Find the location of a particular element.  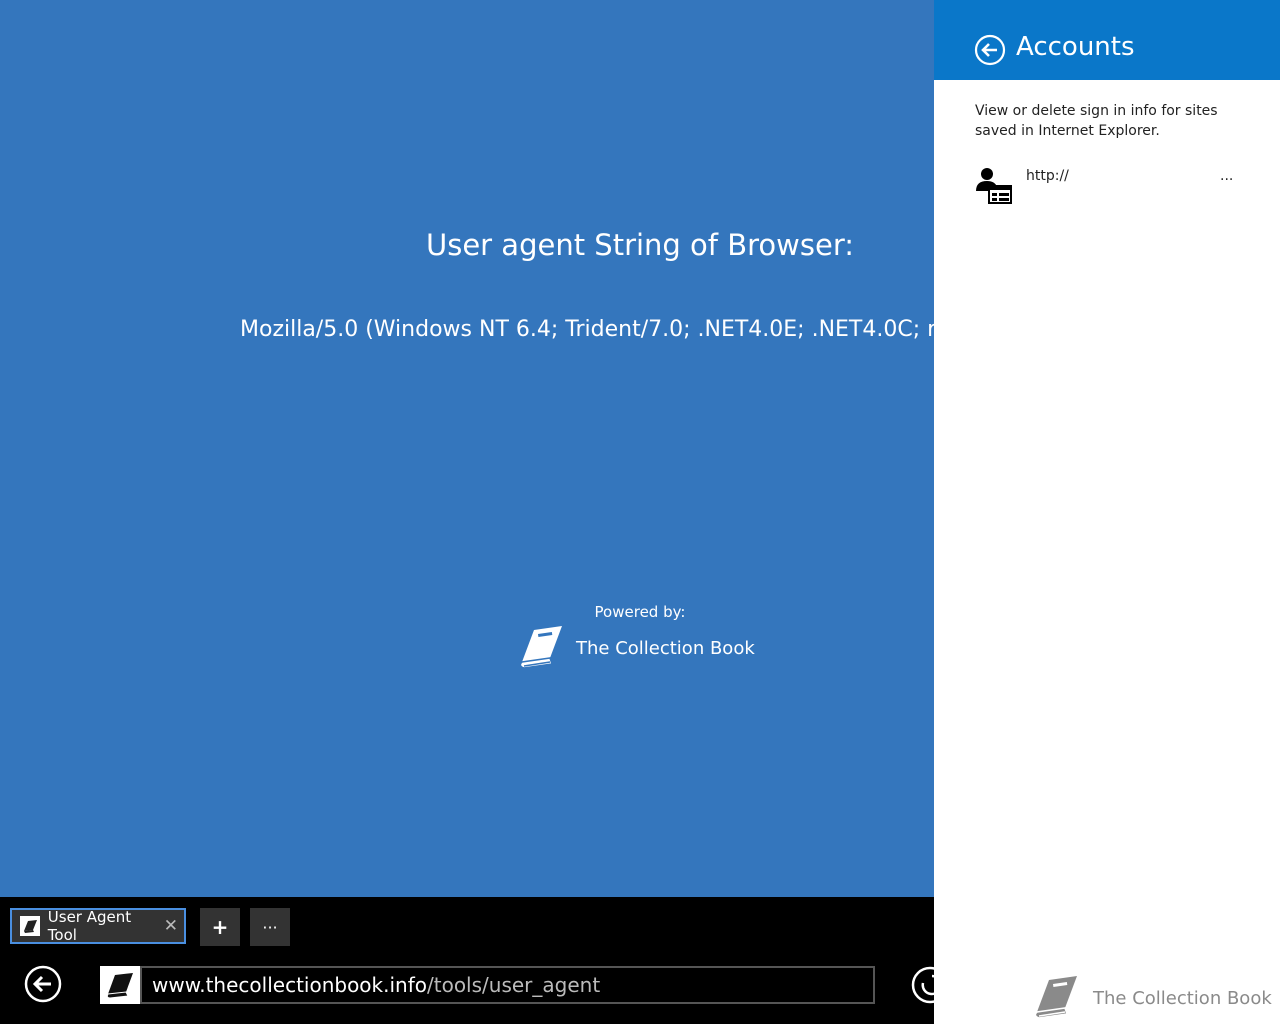

back-button is located at coordinates (43, 984).